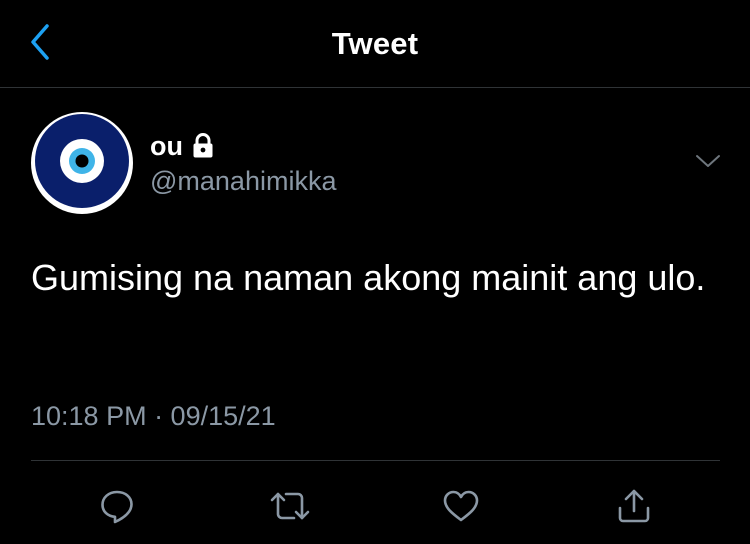 This screenshot has width=750, height=544. Describe the element at coordinates (153, 416) in the screenshot. I see `tweet-timestamp: 10:18 PM · 09/15/21` at that location.